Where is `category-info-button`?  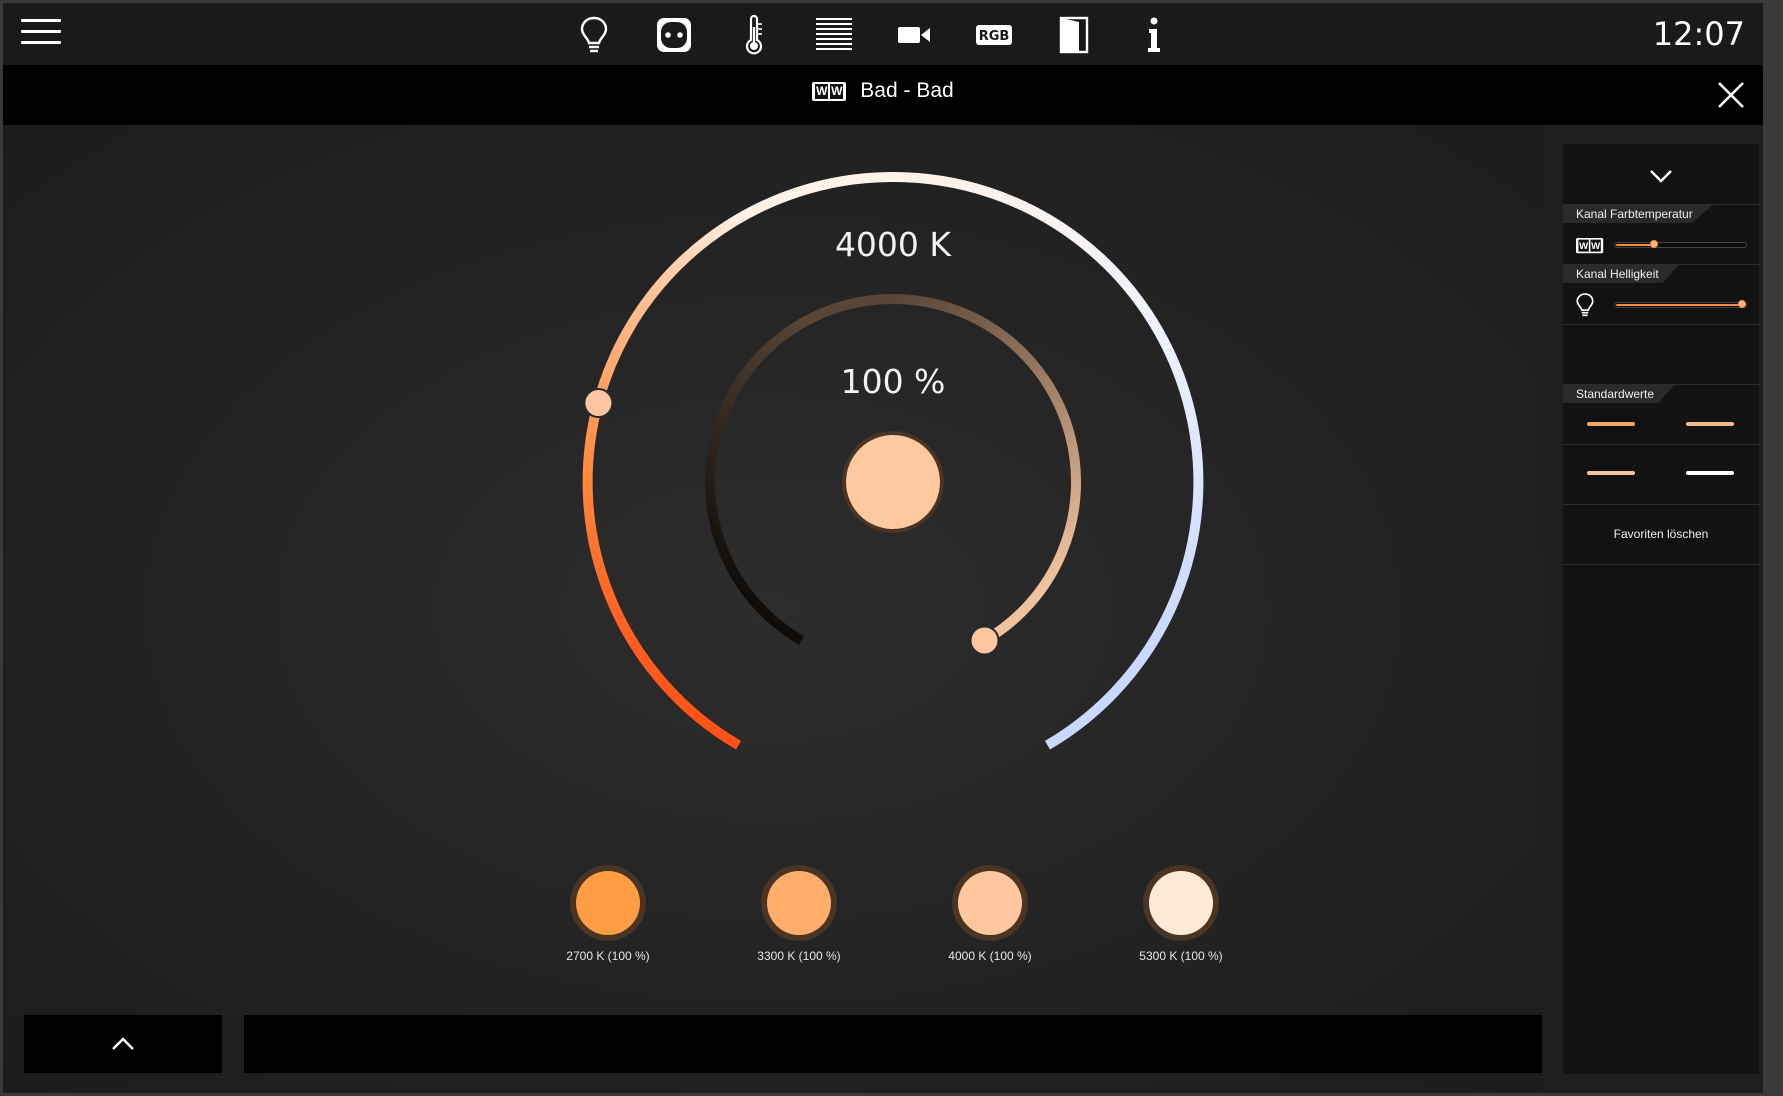 category-info-button is located at coordinates (1154, 35).